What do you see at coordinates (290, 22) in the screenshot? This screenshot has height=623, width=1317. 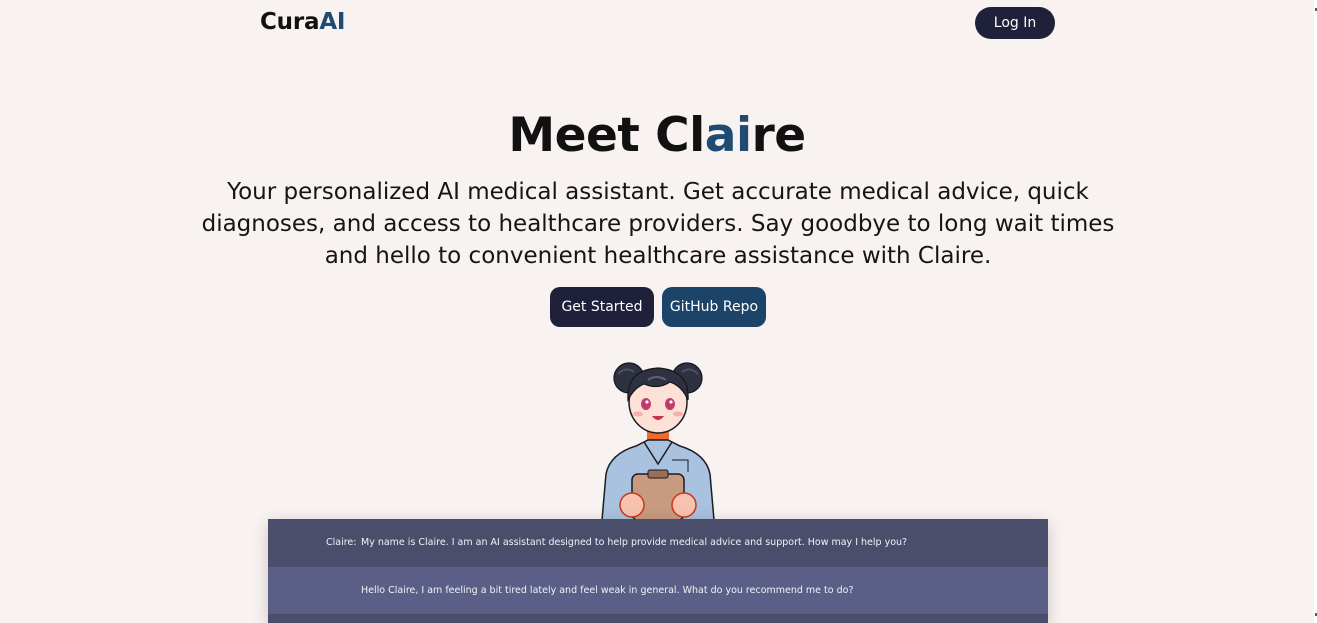 I see `logo-text-cura: Cura` at bounding box center [290, 22].